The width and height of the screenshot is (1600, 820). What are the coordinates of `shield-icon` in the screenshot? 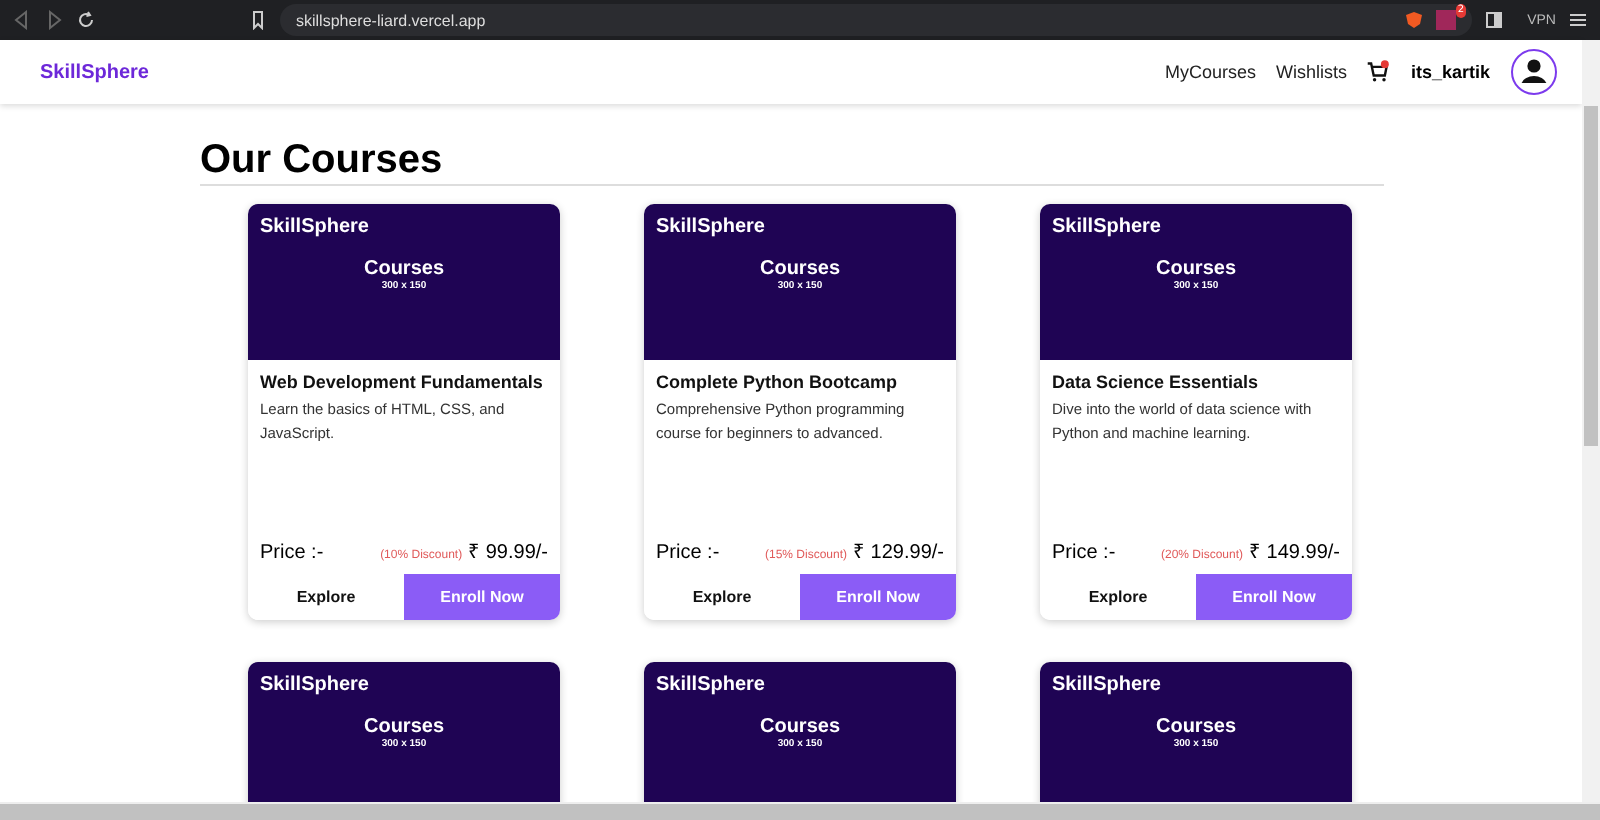 It's located at (1414, 20).